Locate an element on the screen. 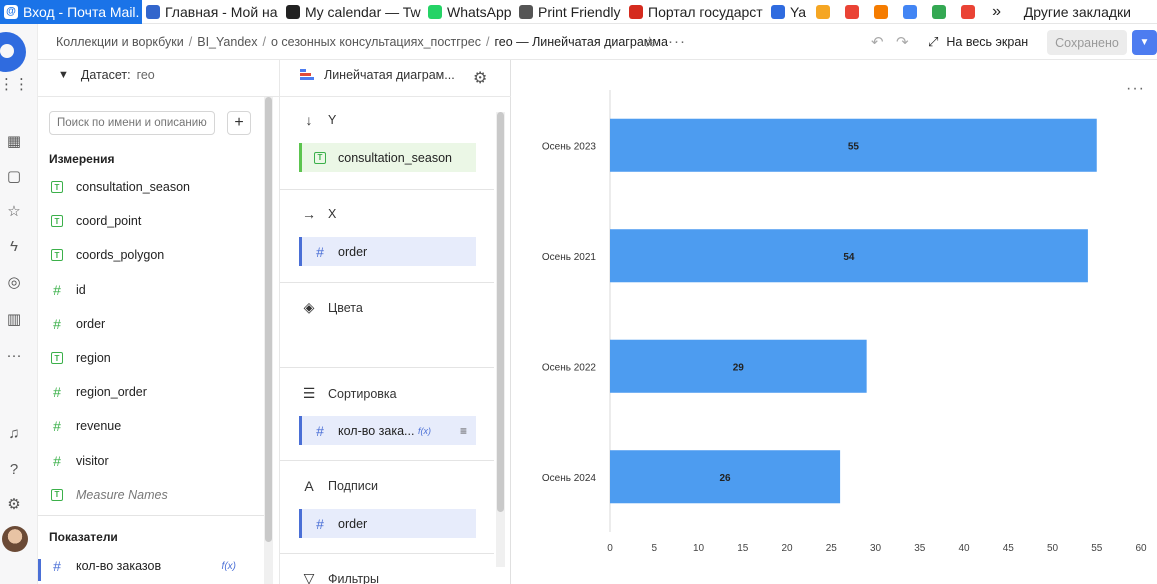 Image resolution: width=1157 pixels, height=584 pixels. section-label: Сортировка is located at coordinates (362, 393).